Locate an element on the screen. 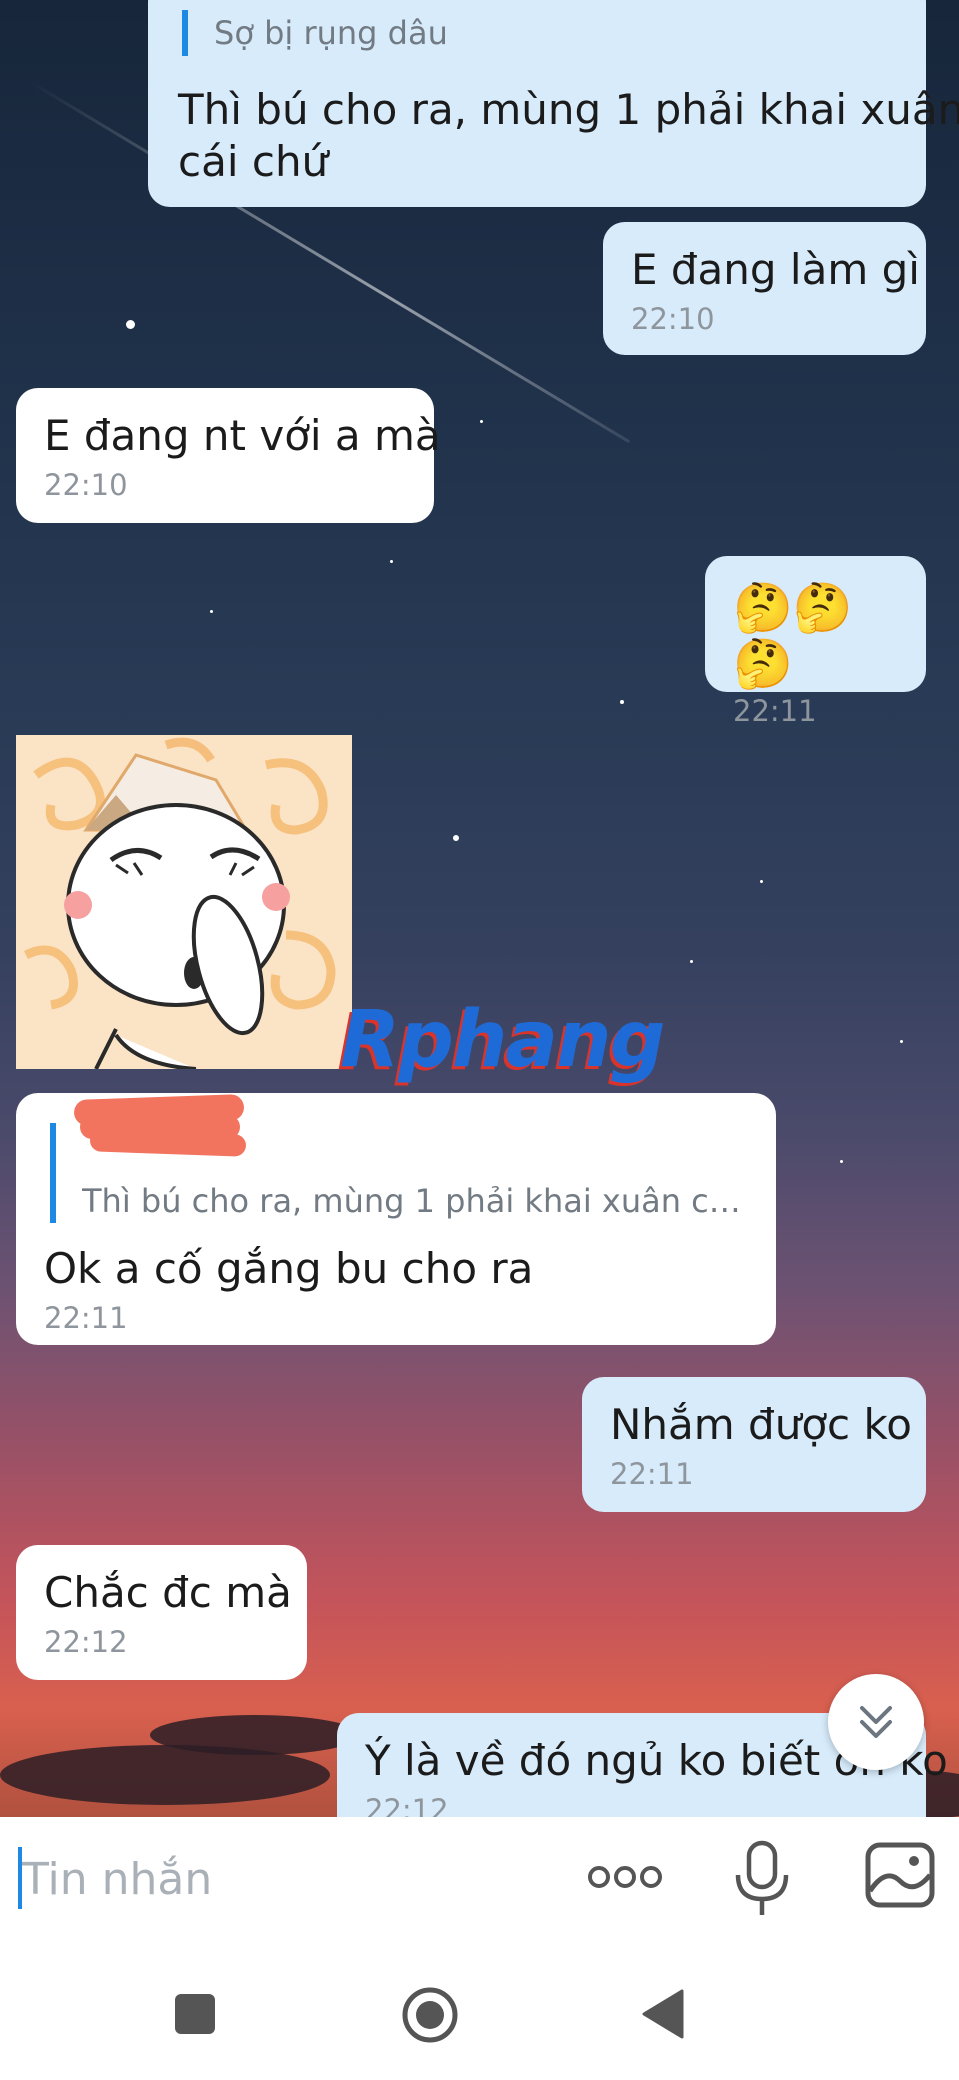  home-button is located at coordinates (430, 2015).